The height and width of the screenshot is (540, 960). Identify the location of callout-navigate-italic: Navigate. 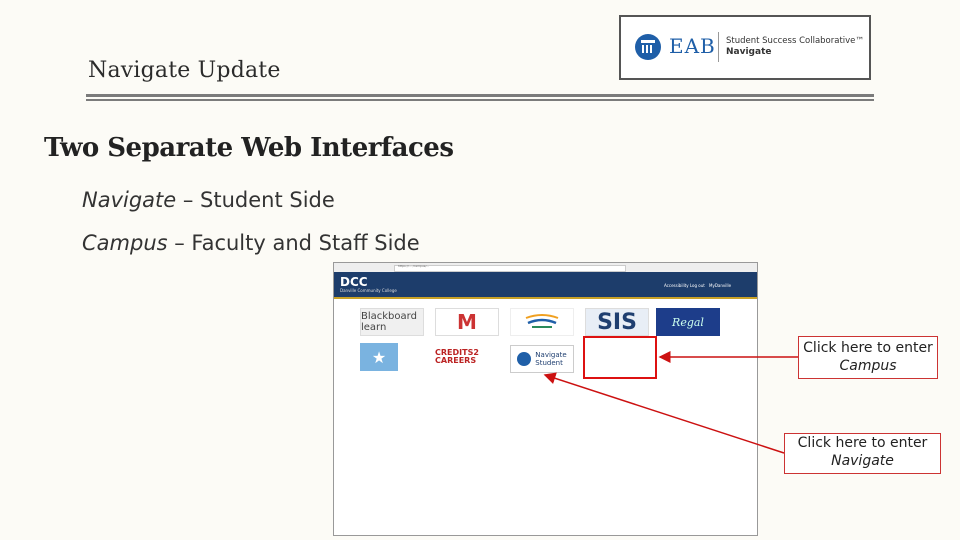
(862, 461).